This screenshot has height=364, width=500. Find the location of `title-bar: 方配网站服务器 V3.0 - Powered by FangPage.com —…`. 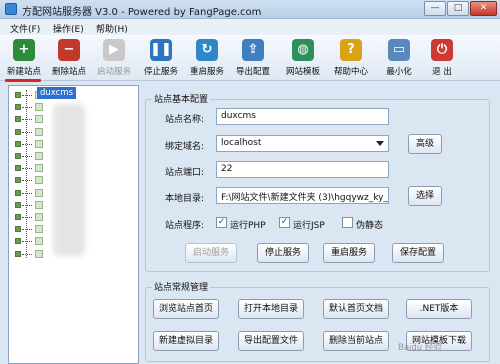

title-bar: 方配网站服务器 V3.0 - Powered by FangPage.com —… is located at coordinates (250, 9).